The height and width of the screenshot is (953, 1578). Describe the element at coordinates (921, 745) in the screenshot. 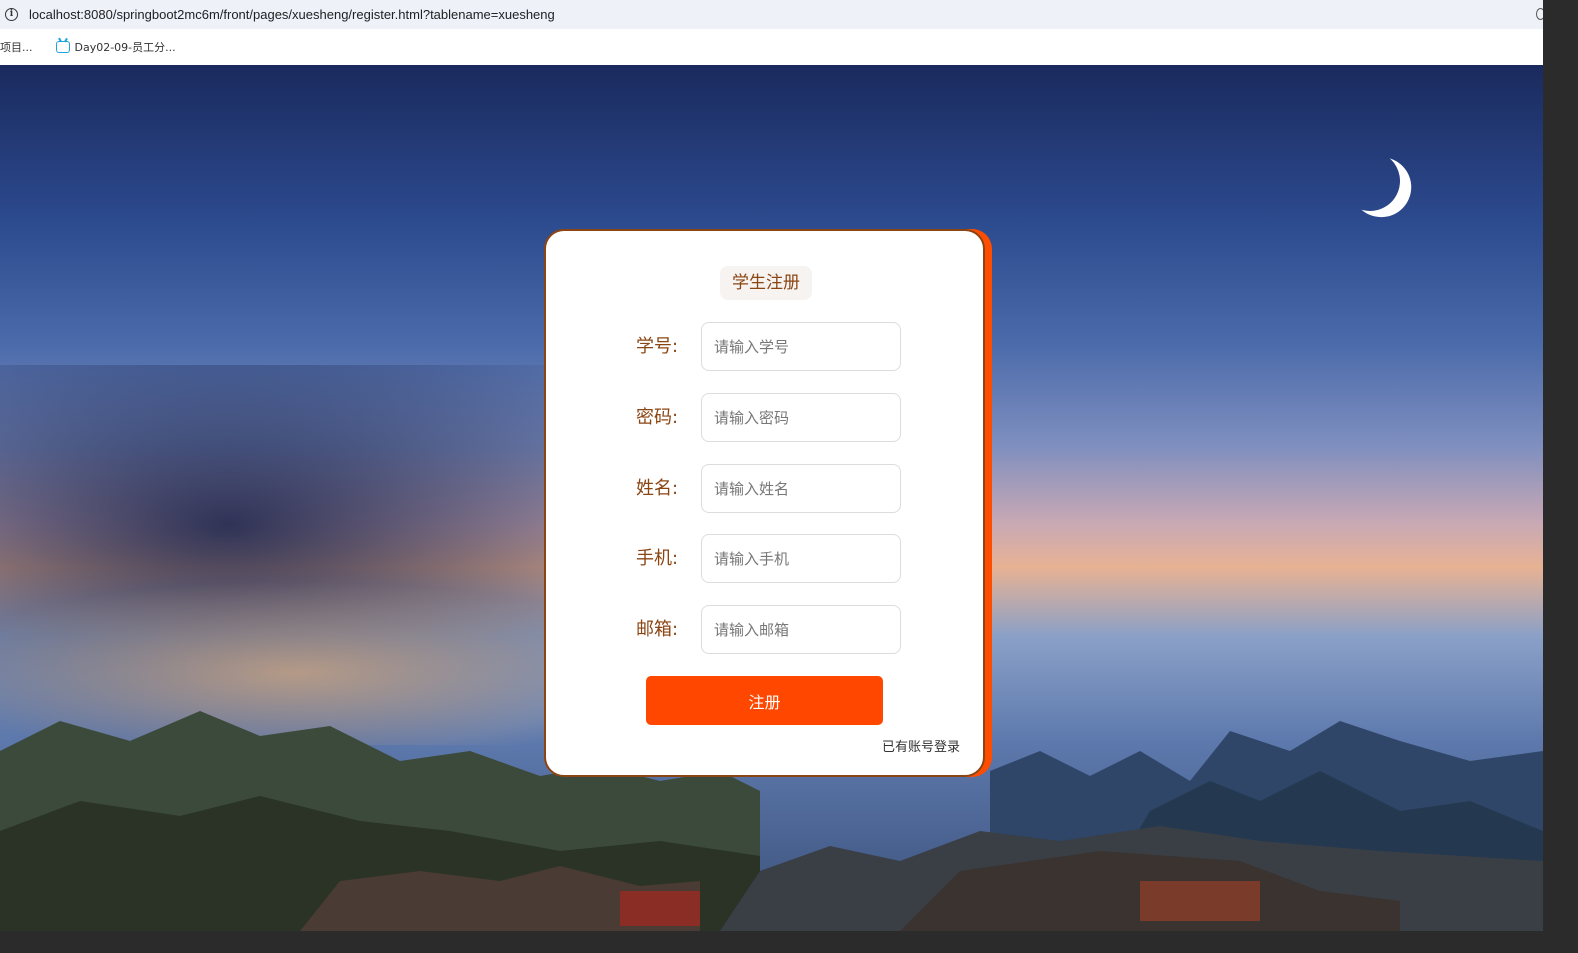

I see `login-link: 已有账号登录` at that location.